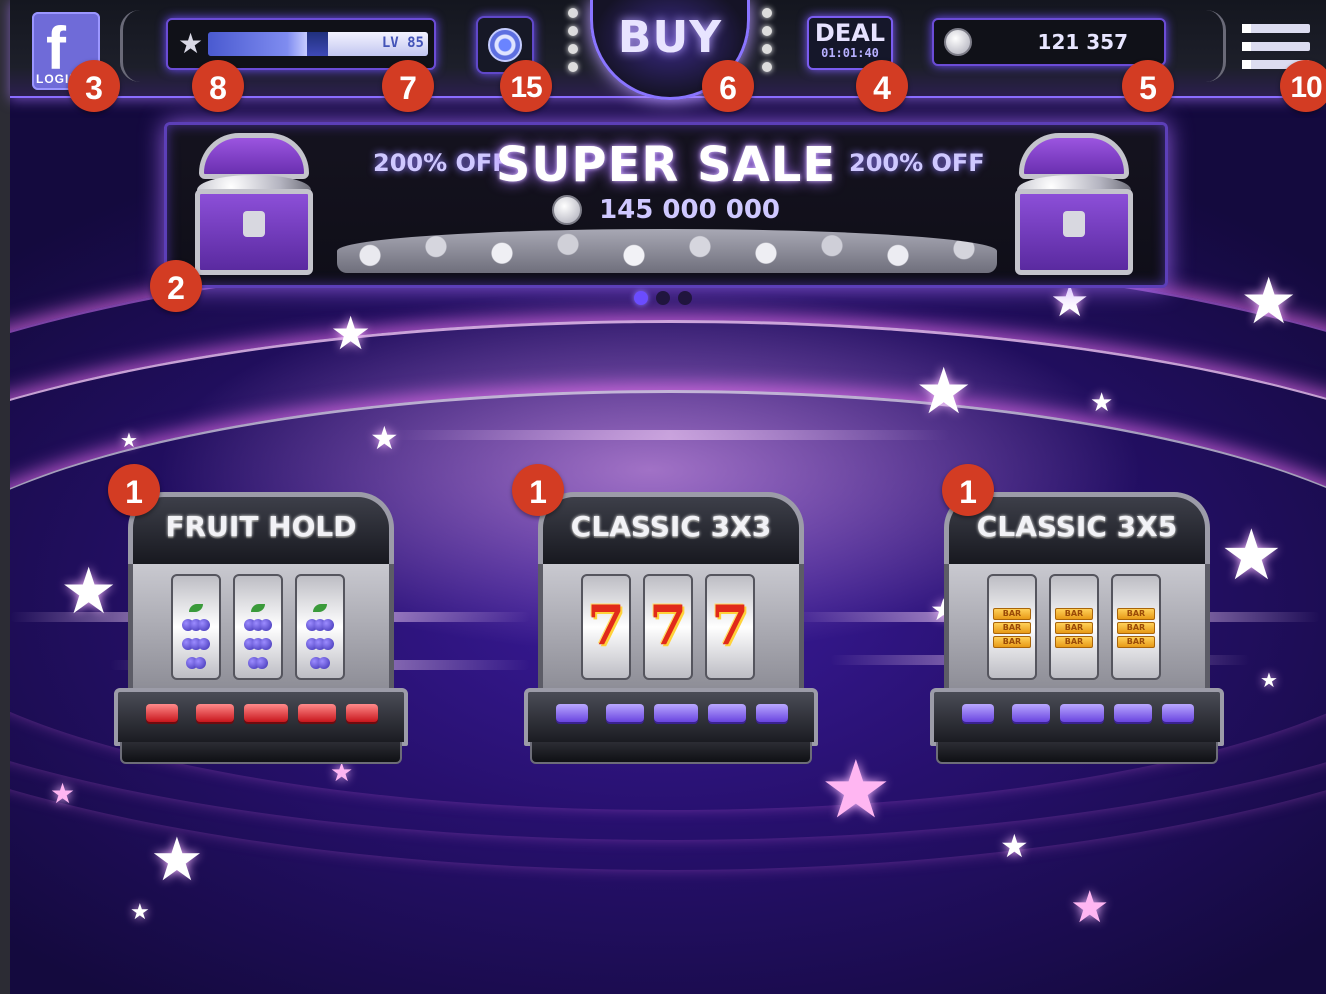  Describe the element at coordinates (94, 86) in the screenshot. I see `annotation-badge: 3` at that location.